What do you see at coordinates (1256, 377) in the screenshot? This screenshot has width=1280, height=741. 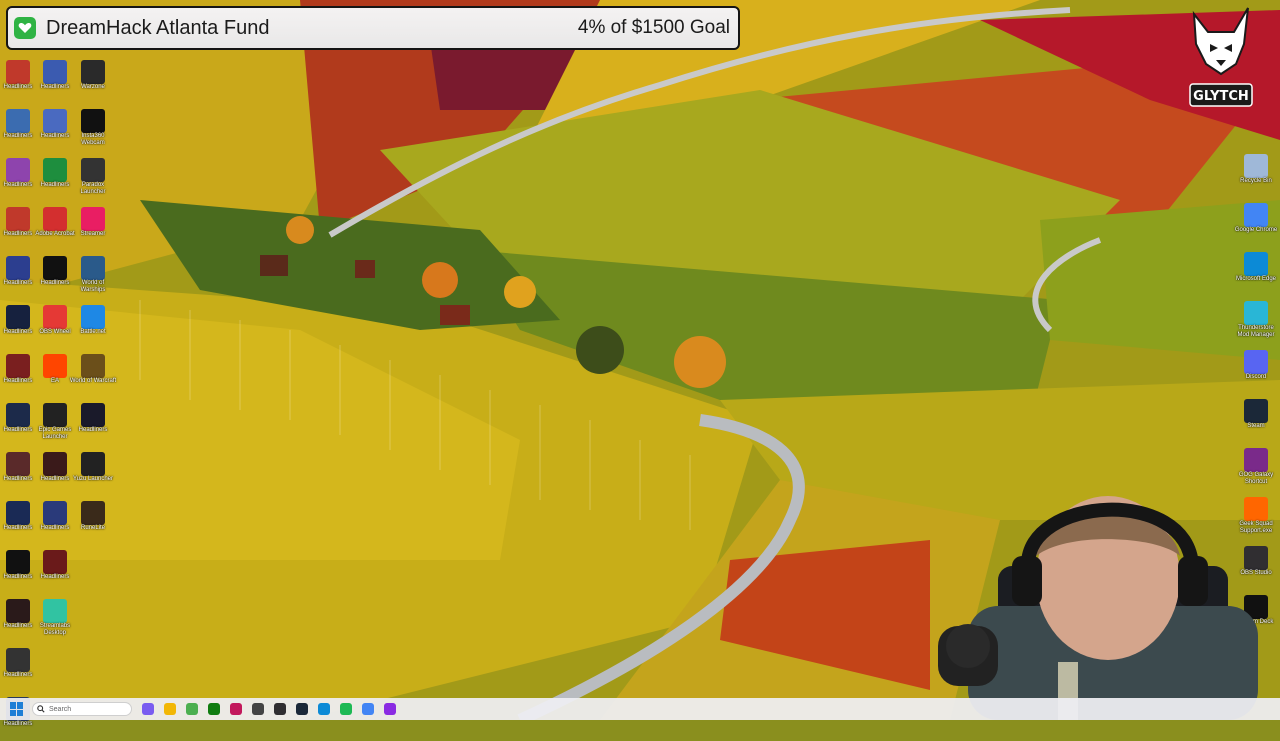 I see `desktop-shortcut-label: Discord` at bounding box center [1256, 377].